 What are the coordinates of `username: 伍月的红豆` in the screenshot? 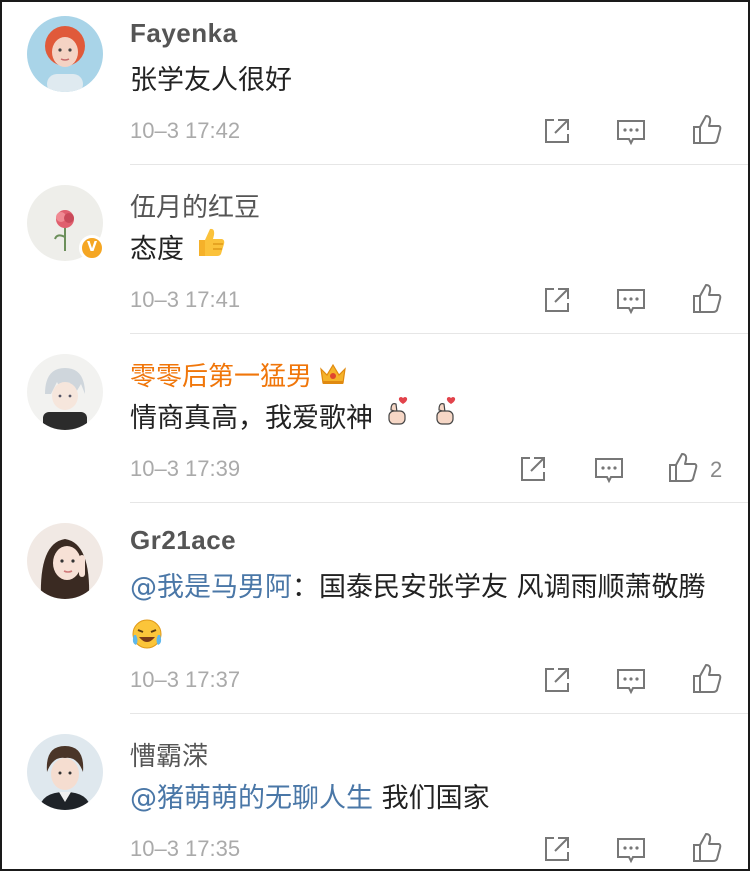 It's located at (195, 205).